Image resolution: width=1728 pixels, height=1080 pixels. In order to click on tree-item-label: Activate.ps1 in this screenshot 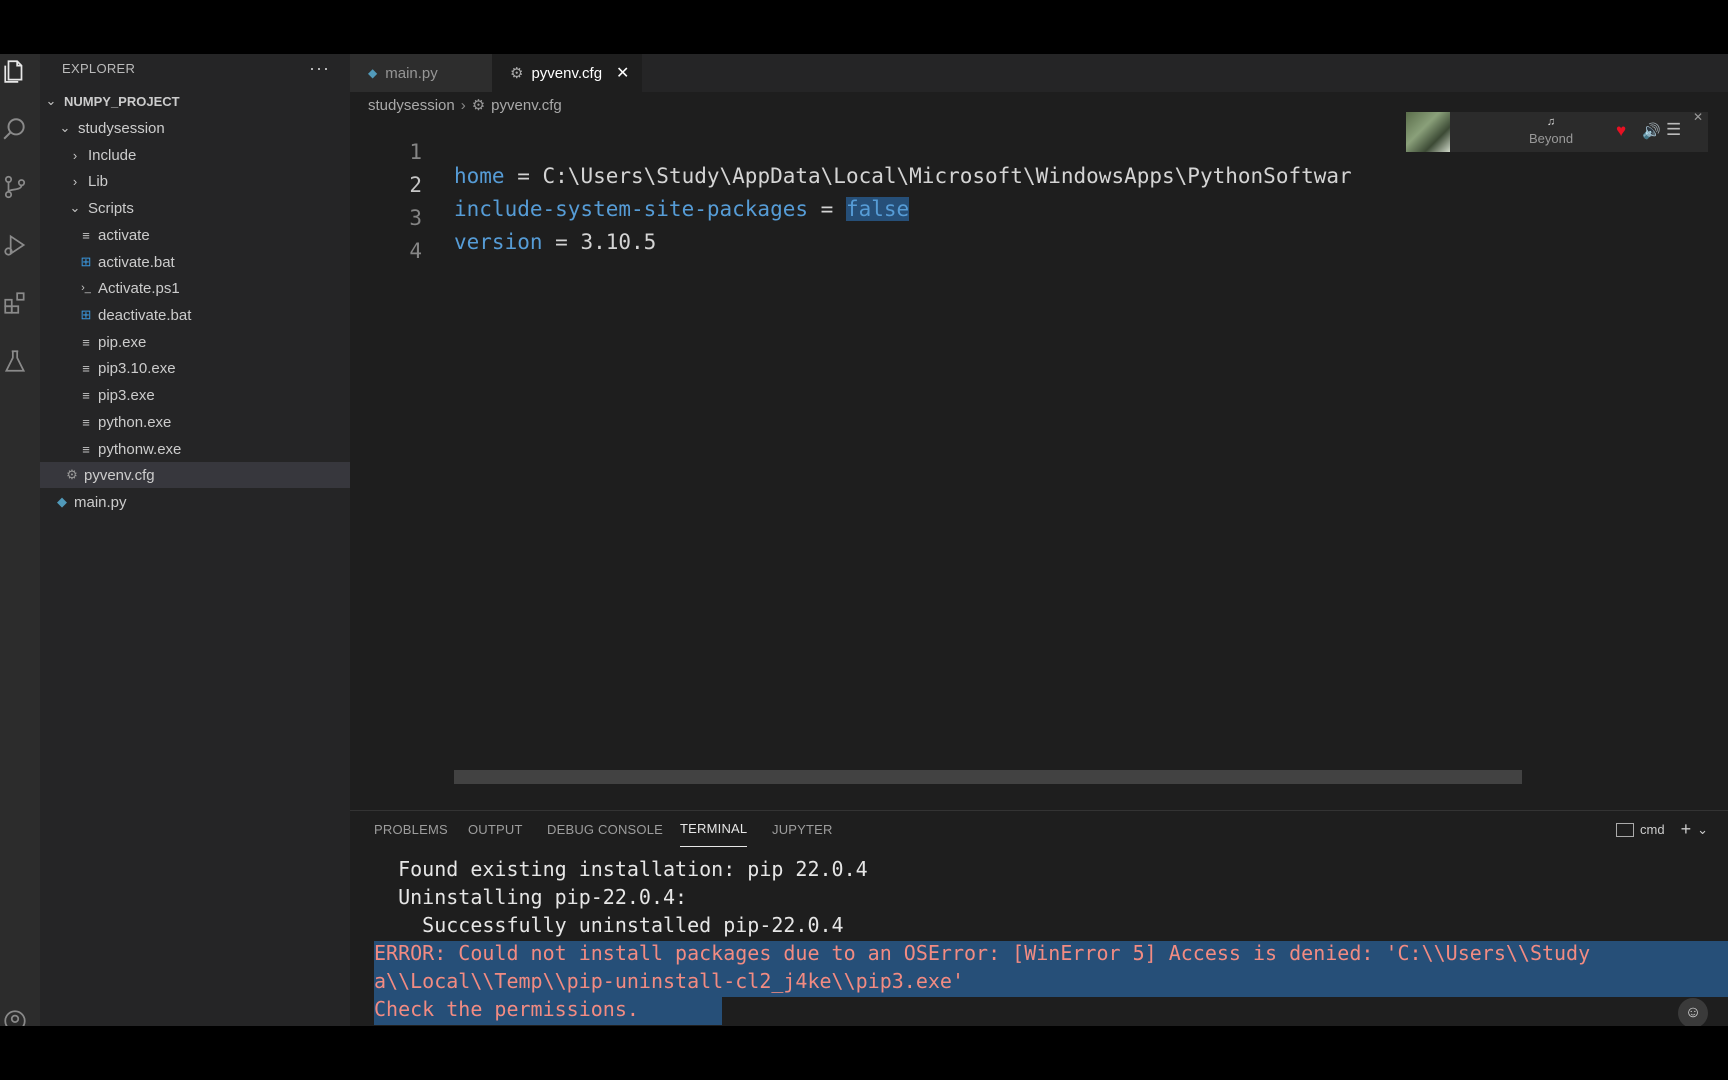, I will do `click(139, 288)`.